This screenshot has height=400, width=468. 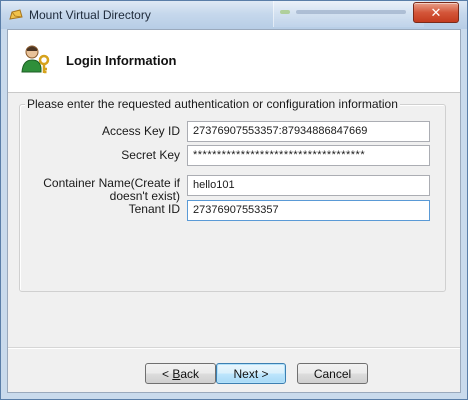 I want to click on container-name-input: hello101, so click(x=308, y=185).